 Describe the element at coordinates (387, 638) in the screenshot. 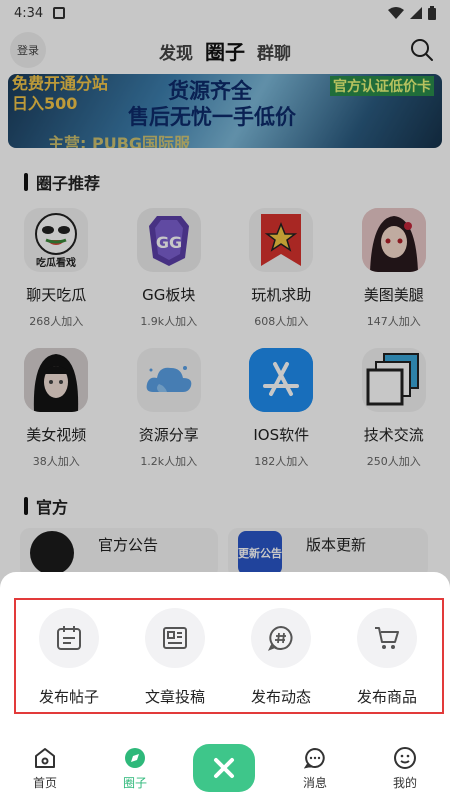

I see `cart-icon` at that location.